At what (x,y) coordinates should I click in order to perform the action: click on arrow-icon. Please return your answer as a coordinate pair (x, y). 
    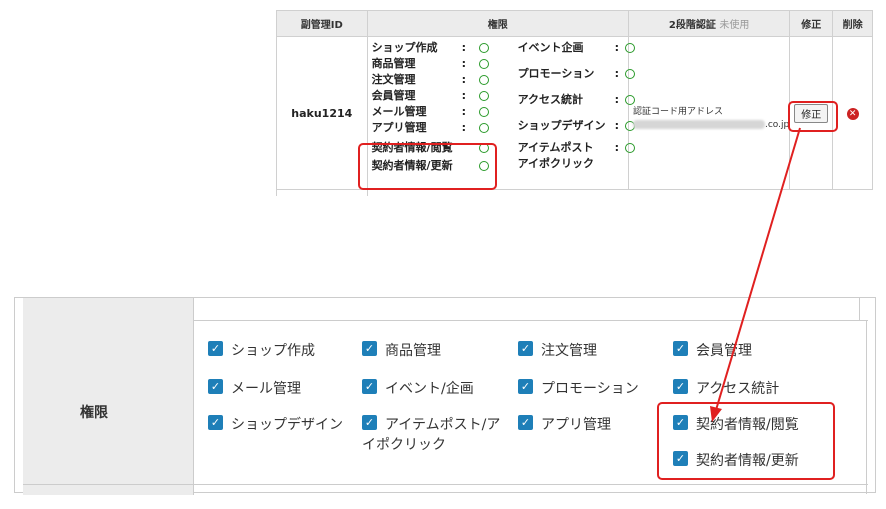
    Looking at the image, I should click on (755, 274).